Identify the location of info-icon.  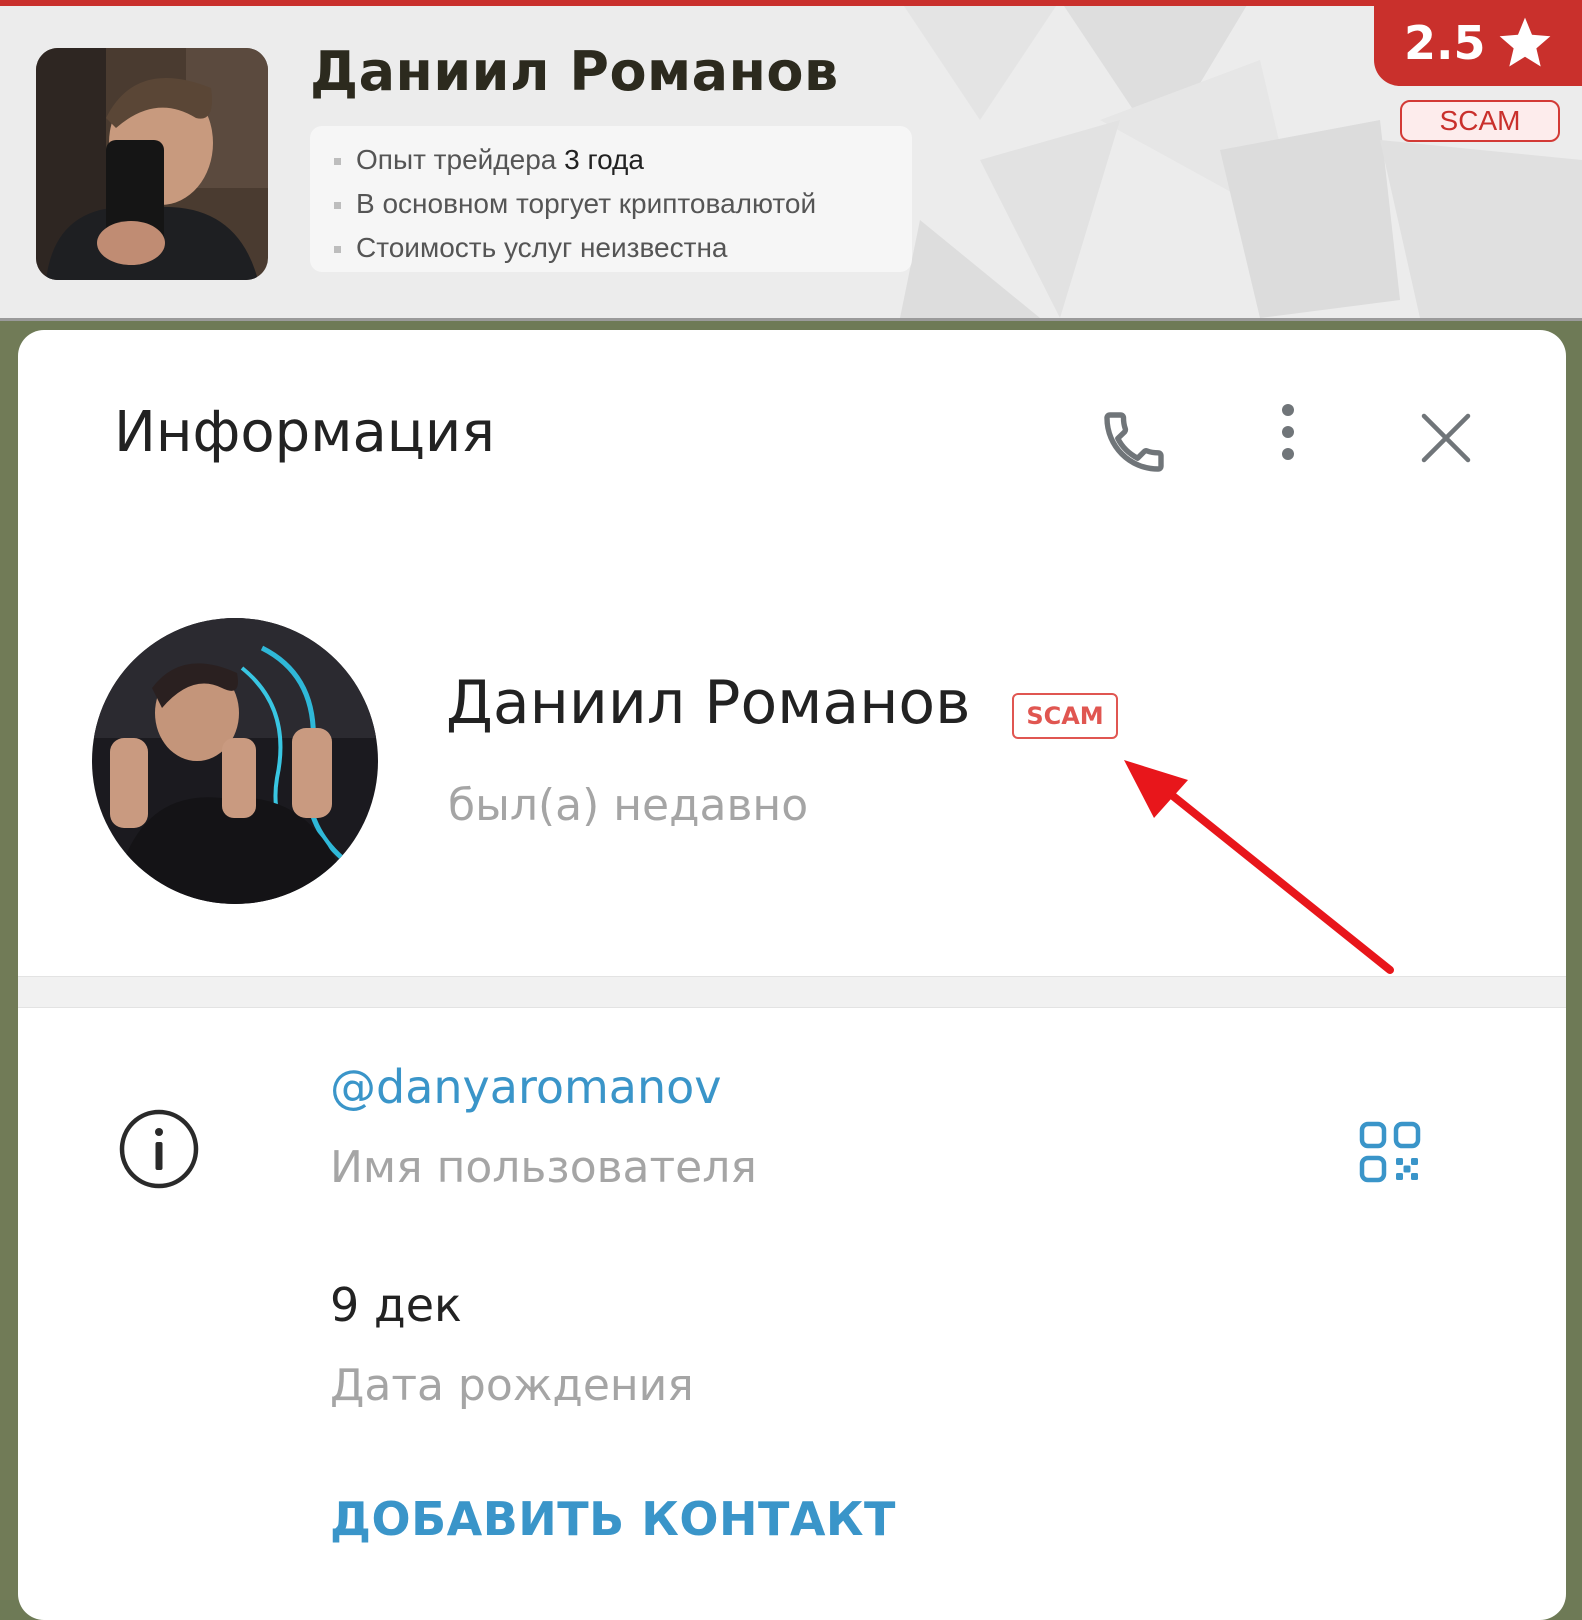
(159, 1149).